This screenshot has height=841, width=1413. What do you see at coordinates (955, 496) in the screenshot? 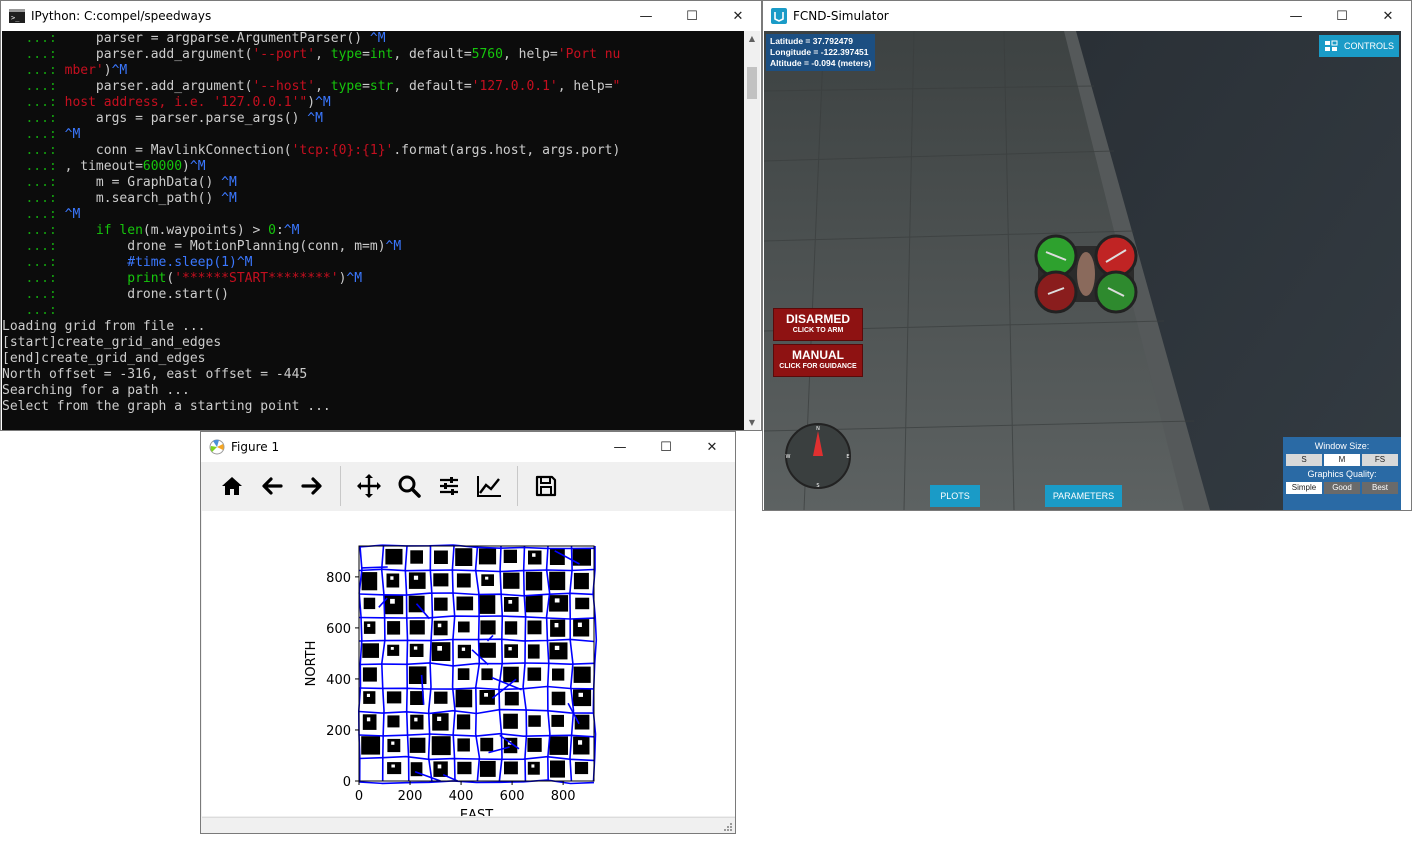
I see `plots-button: PLOTS` at bounding box center [955, 496].